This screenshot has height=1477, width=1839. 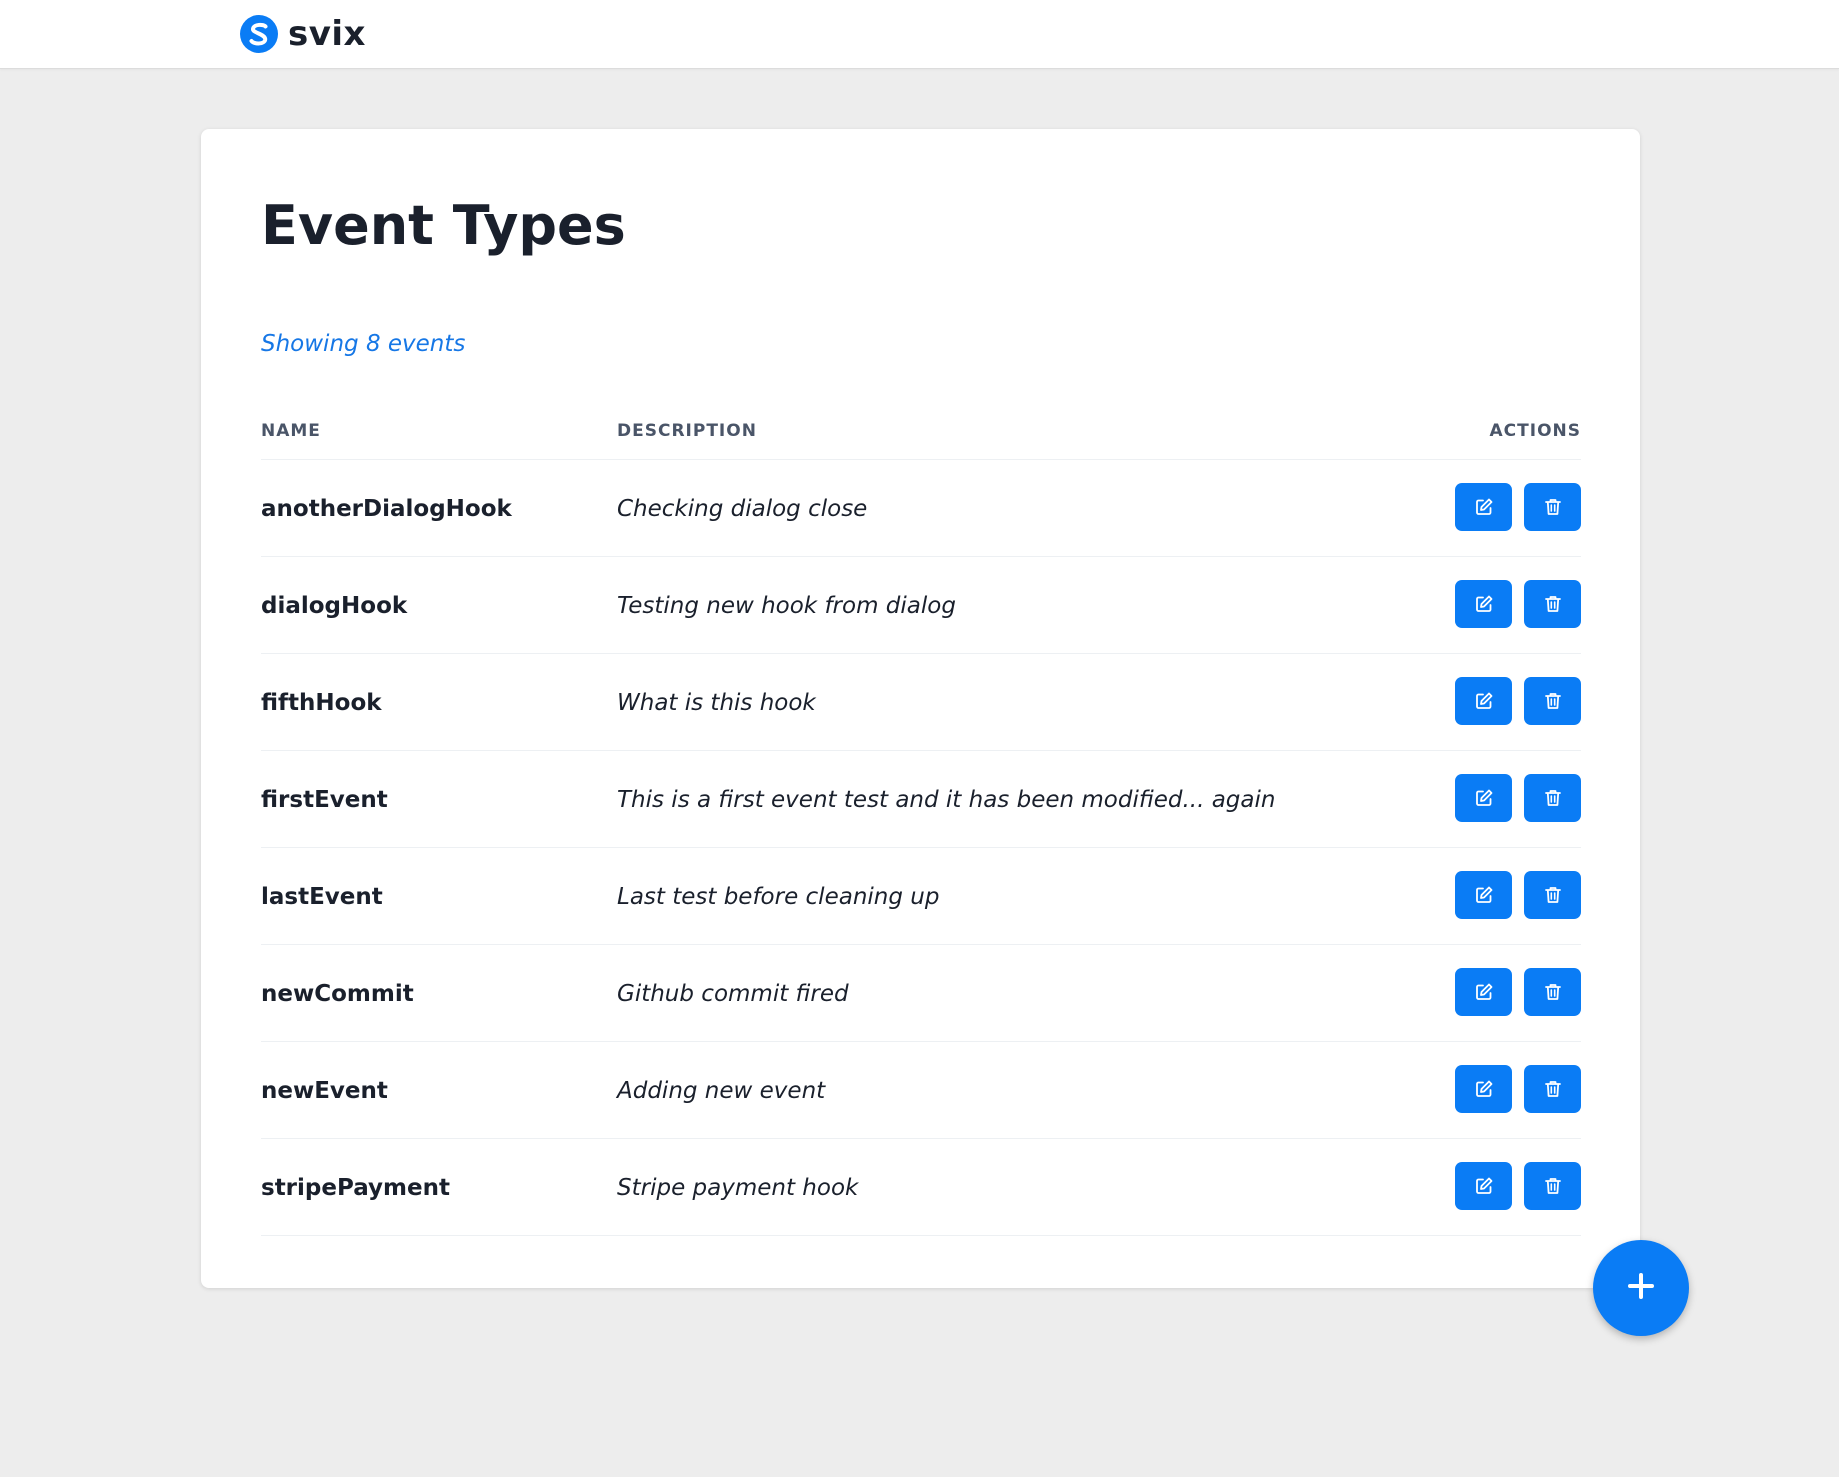 I want to click on table-row: stripePayment Stripe payment hook, so click(x=921, y=1187).